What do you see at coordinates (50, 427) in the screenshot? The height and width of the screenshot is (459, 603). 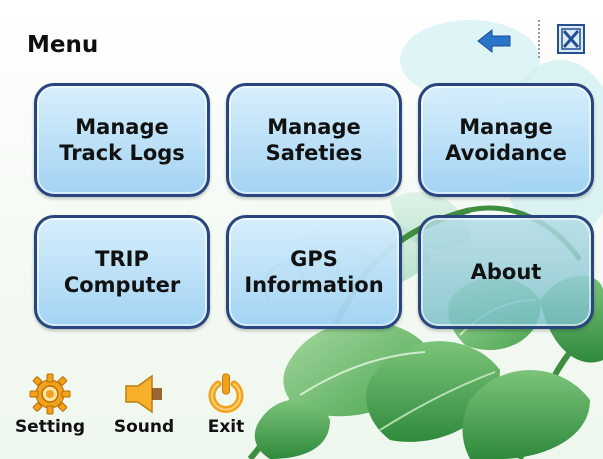 I see `setting-label: Setting` at bounding box center [50, 427].